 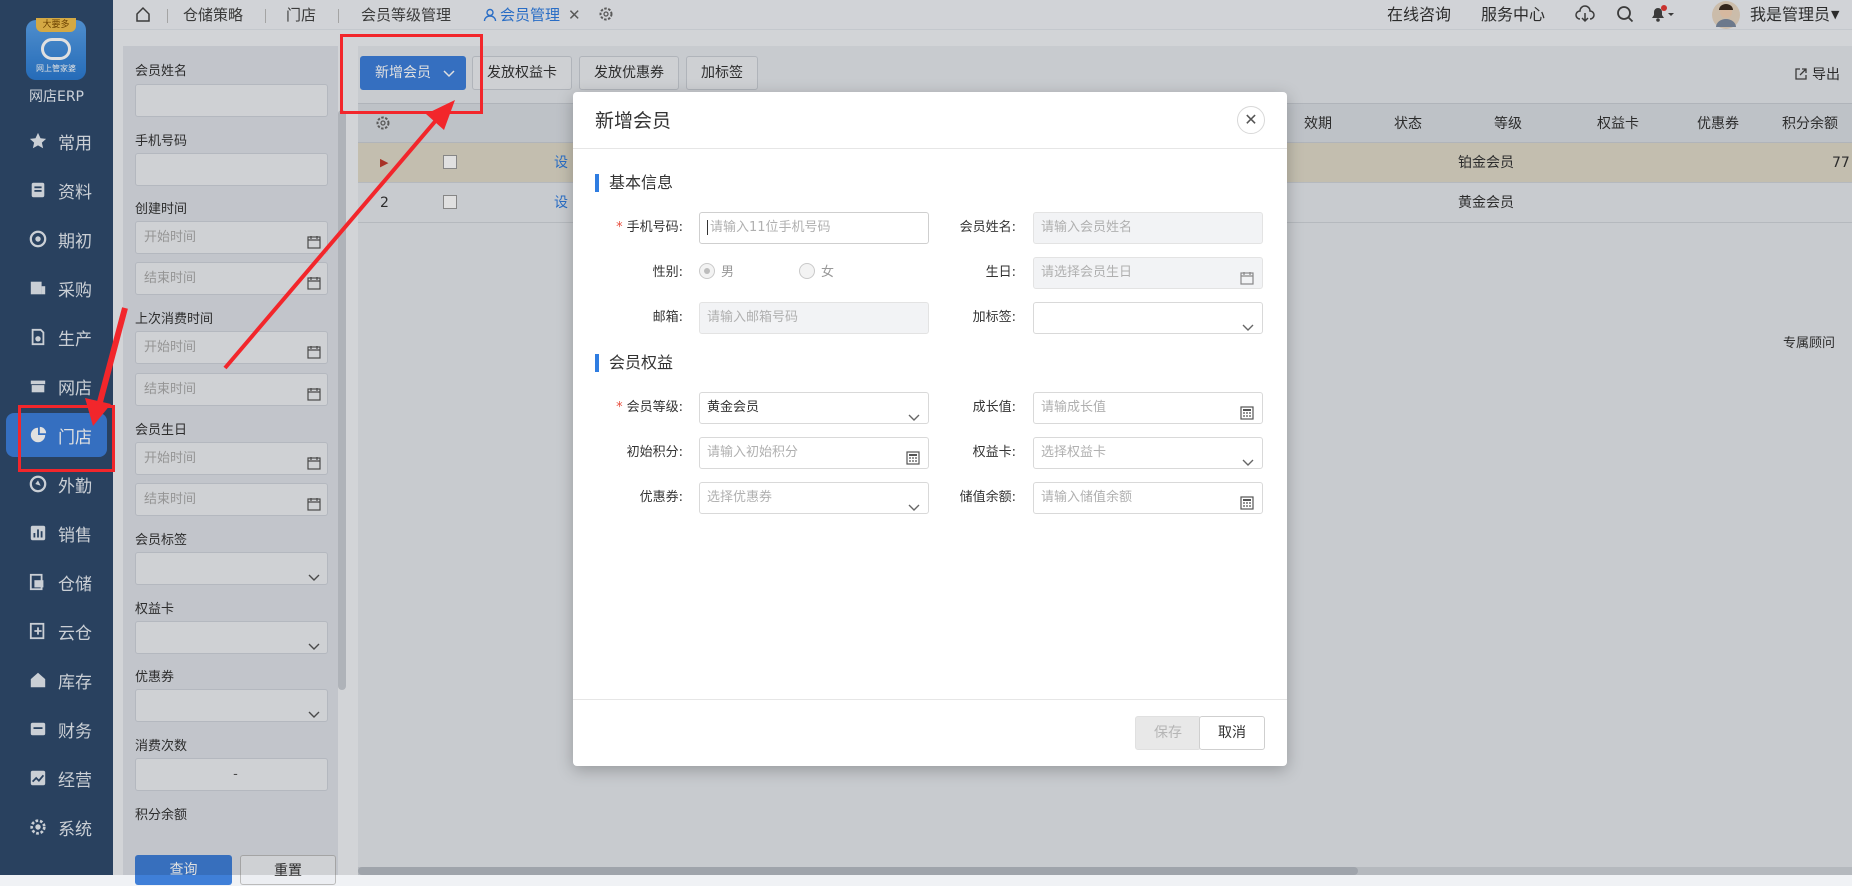 I want to click on arrow-to-add-member, so click(x=339, y=235).